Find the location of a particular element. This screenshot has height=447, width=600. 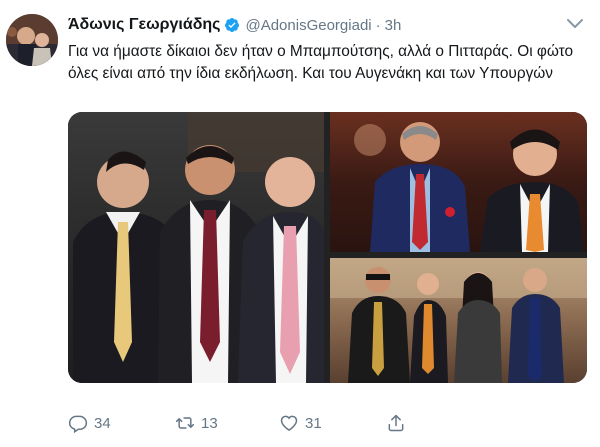

author-name: Άδωνις Γεωργιάδης is located at coordinates (144, 25).